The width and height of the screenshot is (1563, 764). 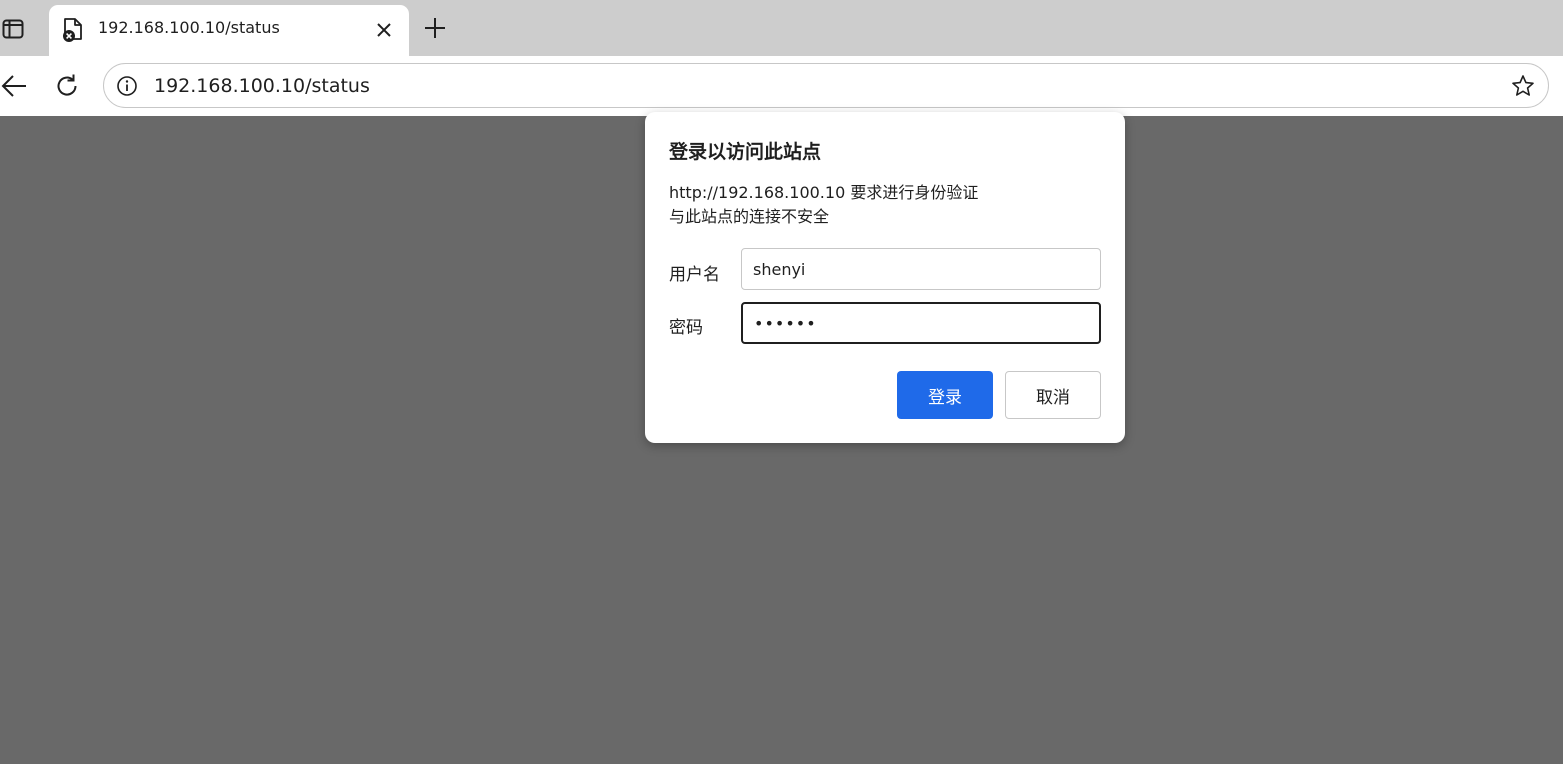 What do you see at coordinates (384, 30) in the screenshot?
I see `close-icon` at bounding box center [384, 30].